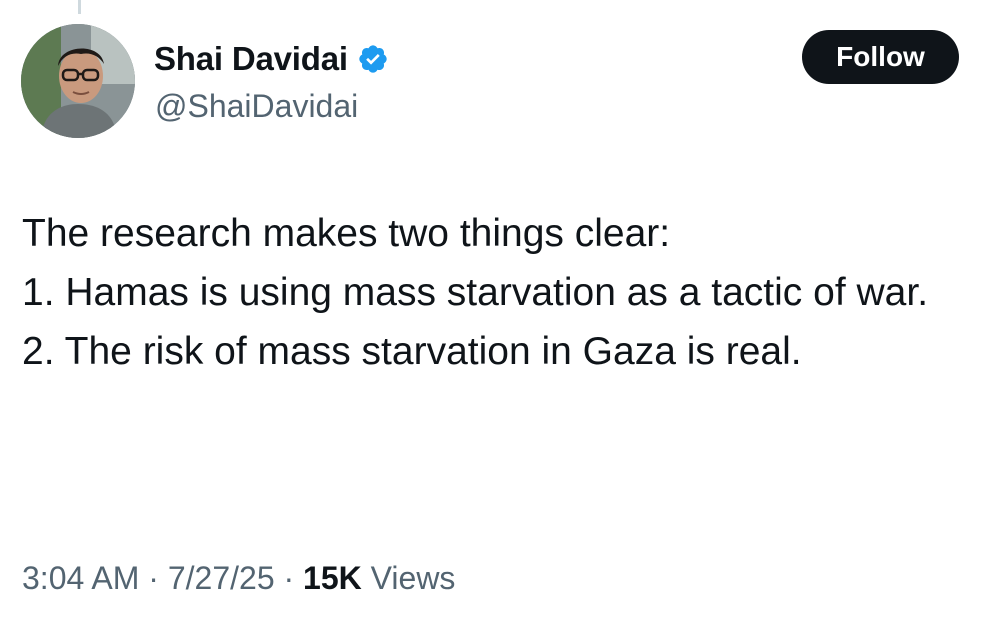 The width and height of the screenshot is (1000, 631). What do you see at coordinates (346, 233) in the screenshot?
I see `tweet-line: The research makes two things clear:` at bounding box center [346, 233].